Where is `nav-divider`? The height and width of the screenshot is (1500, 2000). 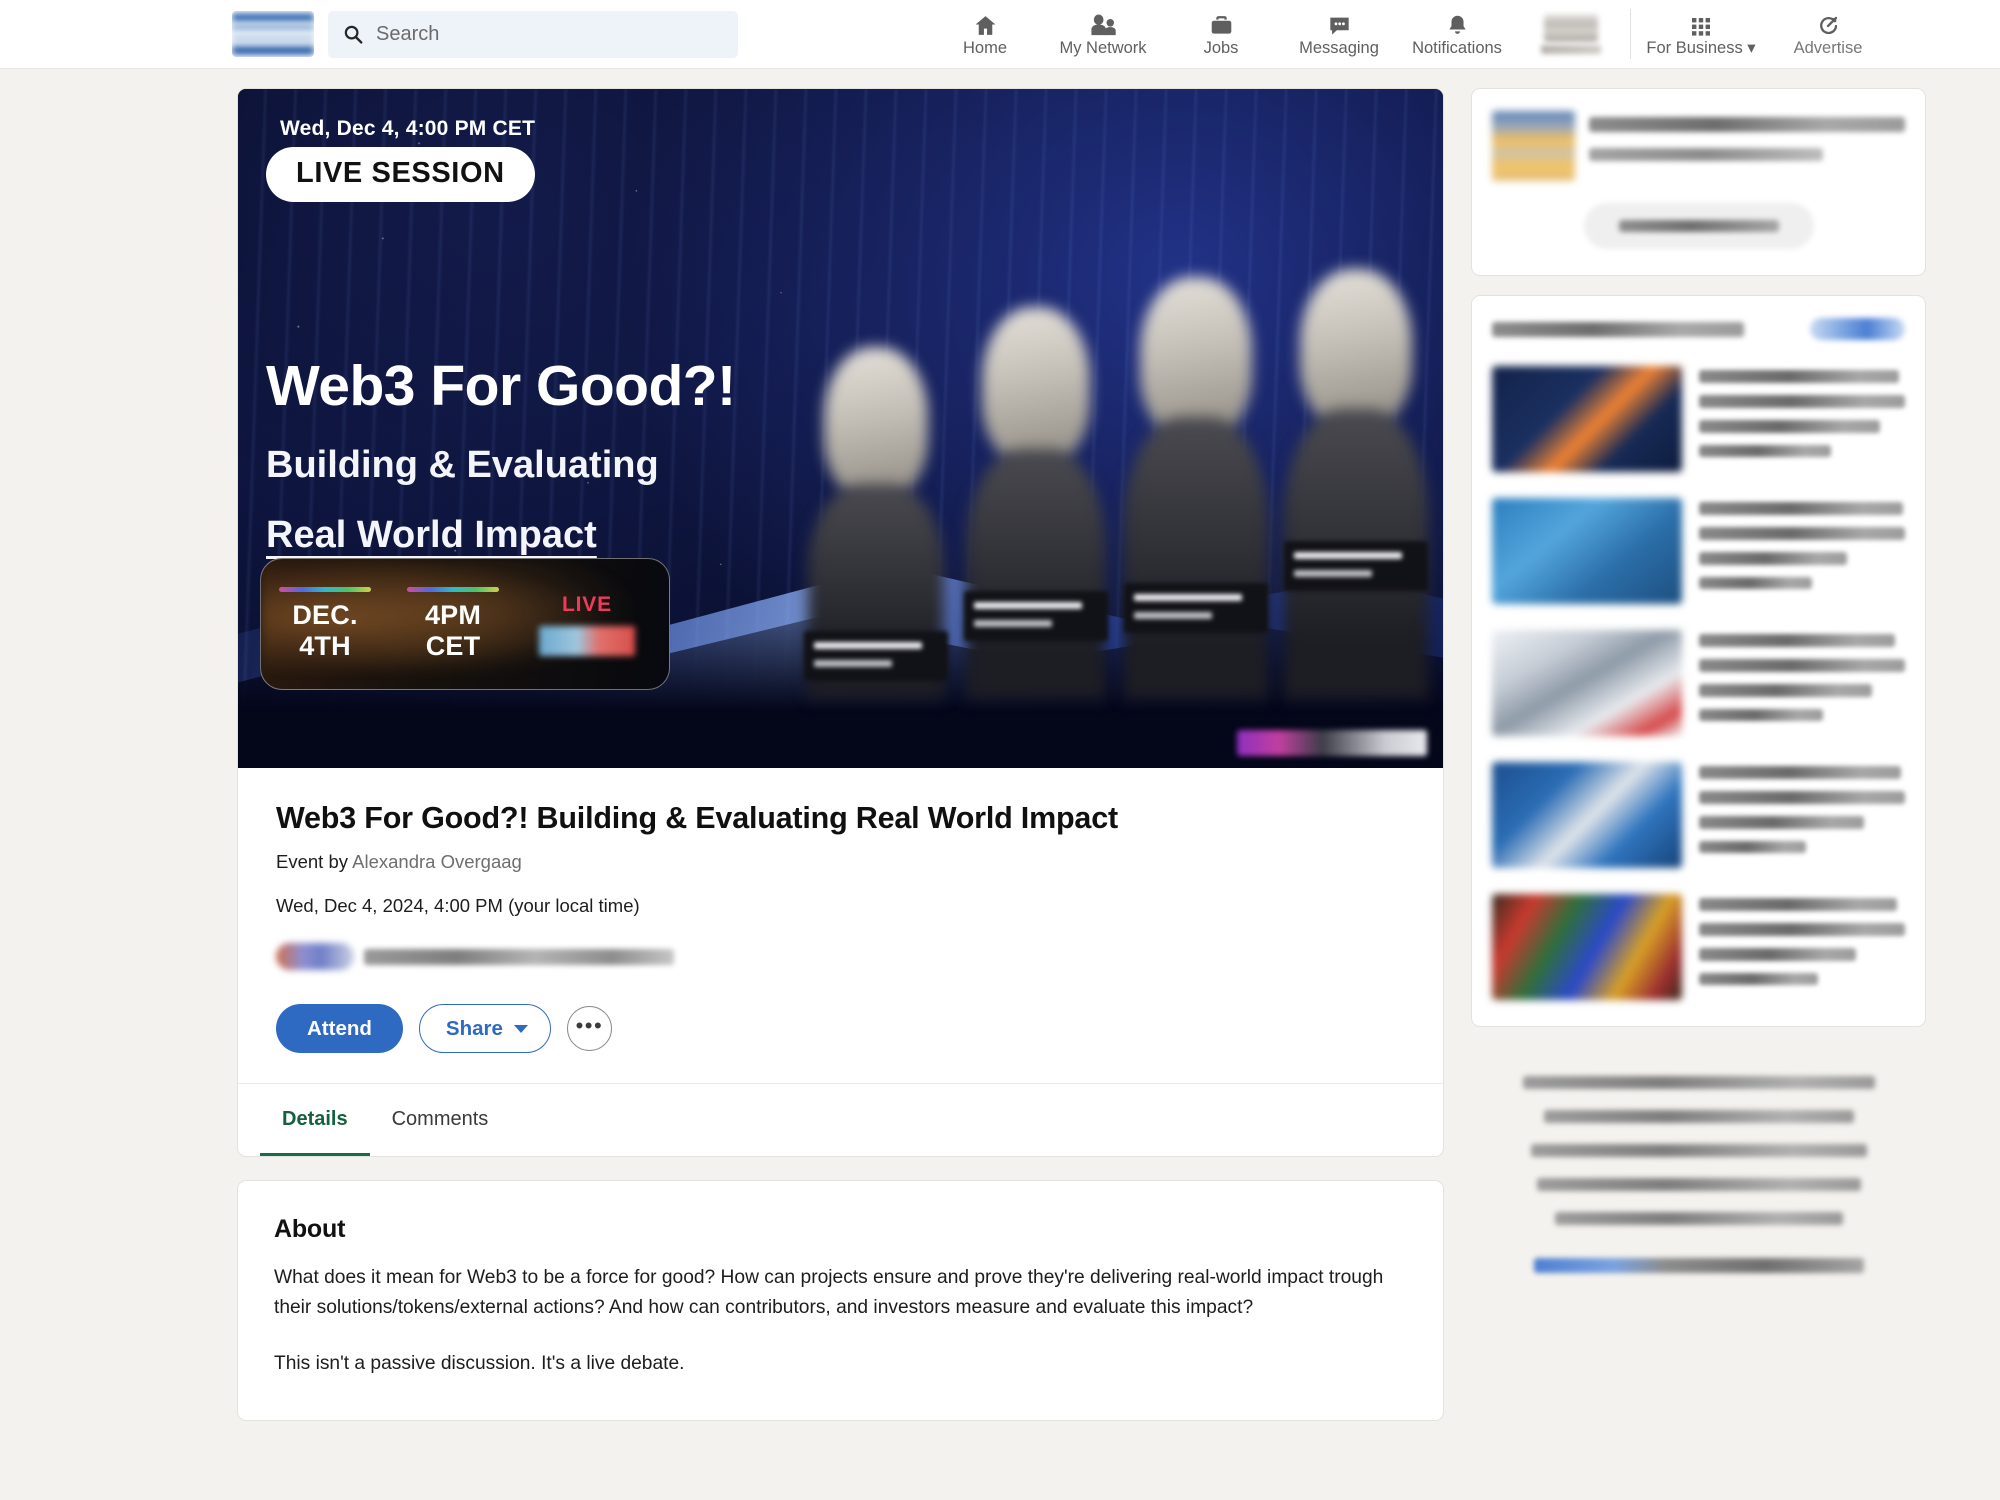
nav-divider is located at coordinates (1630, 34).